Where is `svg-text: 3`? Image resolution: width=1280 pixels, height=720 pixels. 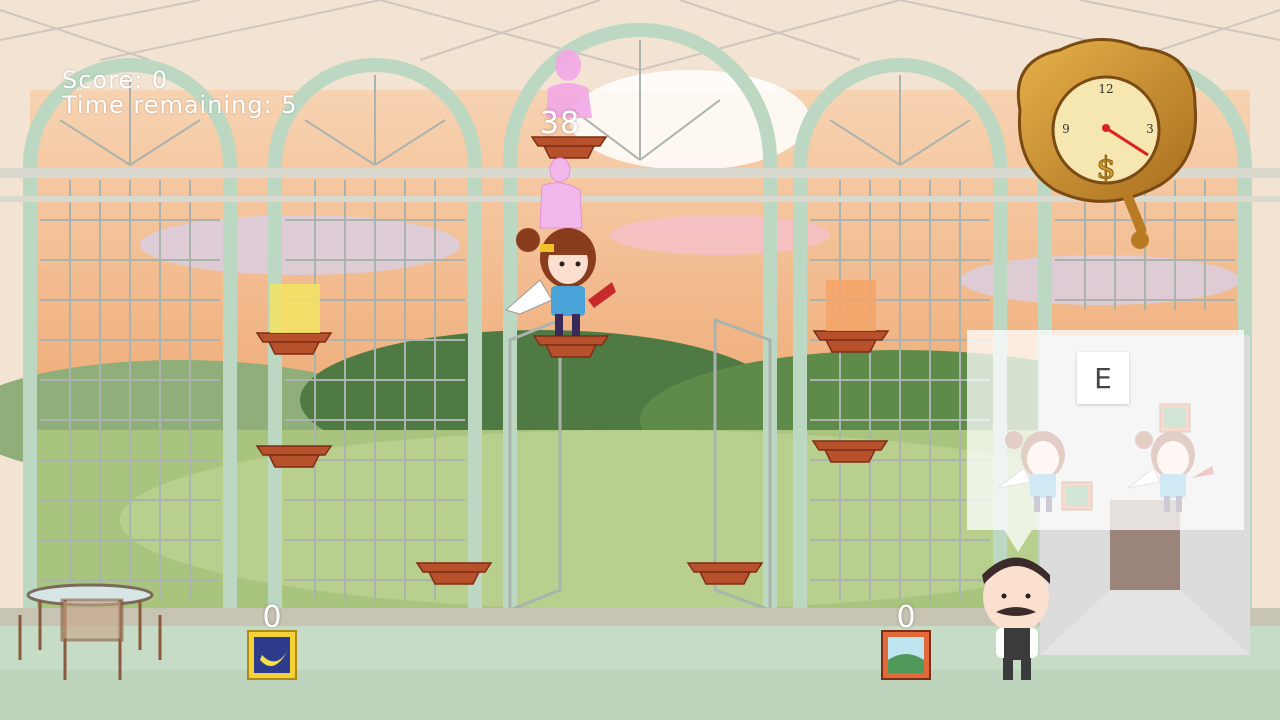 svg-text: 3 is located at coordinates (1150, 129).